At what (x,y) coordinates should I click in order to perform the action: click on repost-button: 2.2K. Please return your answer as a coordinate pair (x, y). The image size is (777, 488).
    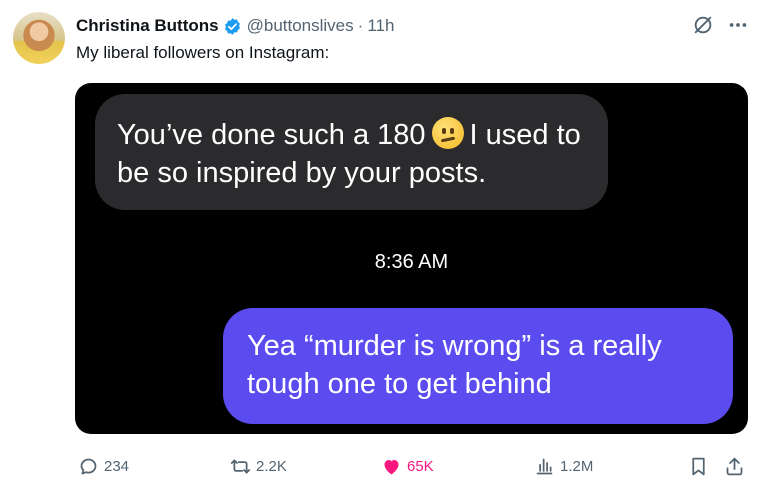
    Looking at the image, I should click on (258, 466).